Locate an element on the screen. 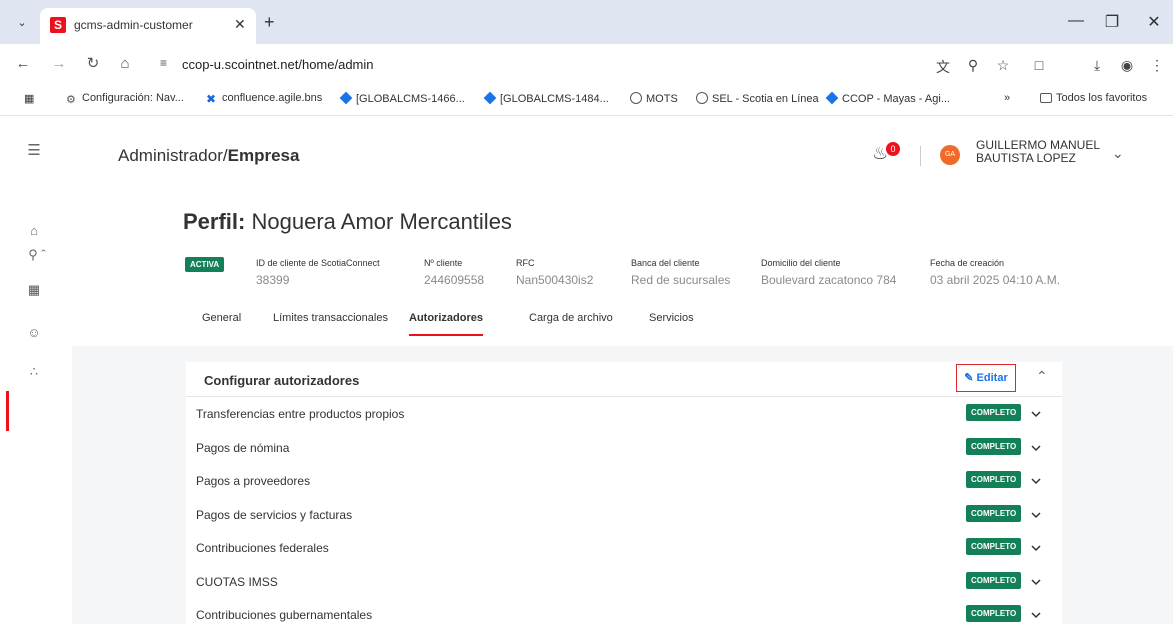 The width and height of the screenshot is (1173, 633). tab-search-icon: ⌄ is located at coordinates (22, 23).